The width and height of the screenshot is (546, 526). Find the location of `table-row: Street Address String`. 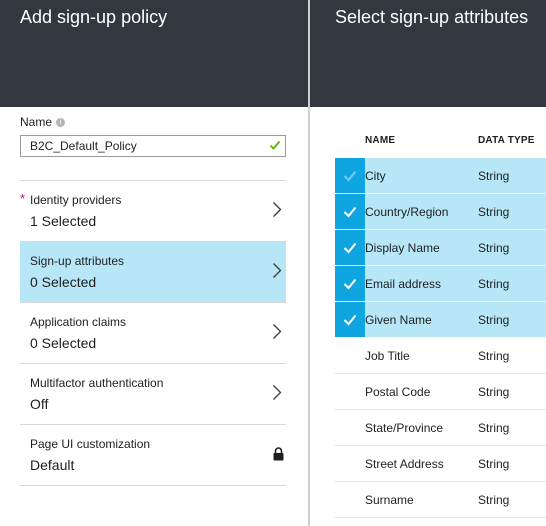

table-row: Street Address String is located at coordinates (440, 464).